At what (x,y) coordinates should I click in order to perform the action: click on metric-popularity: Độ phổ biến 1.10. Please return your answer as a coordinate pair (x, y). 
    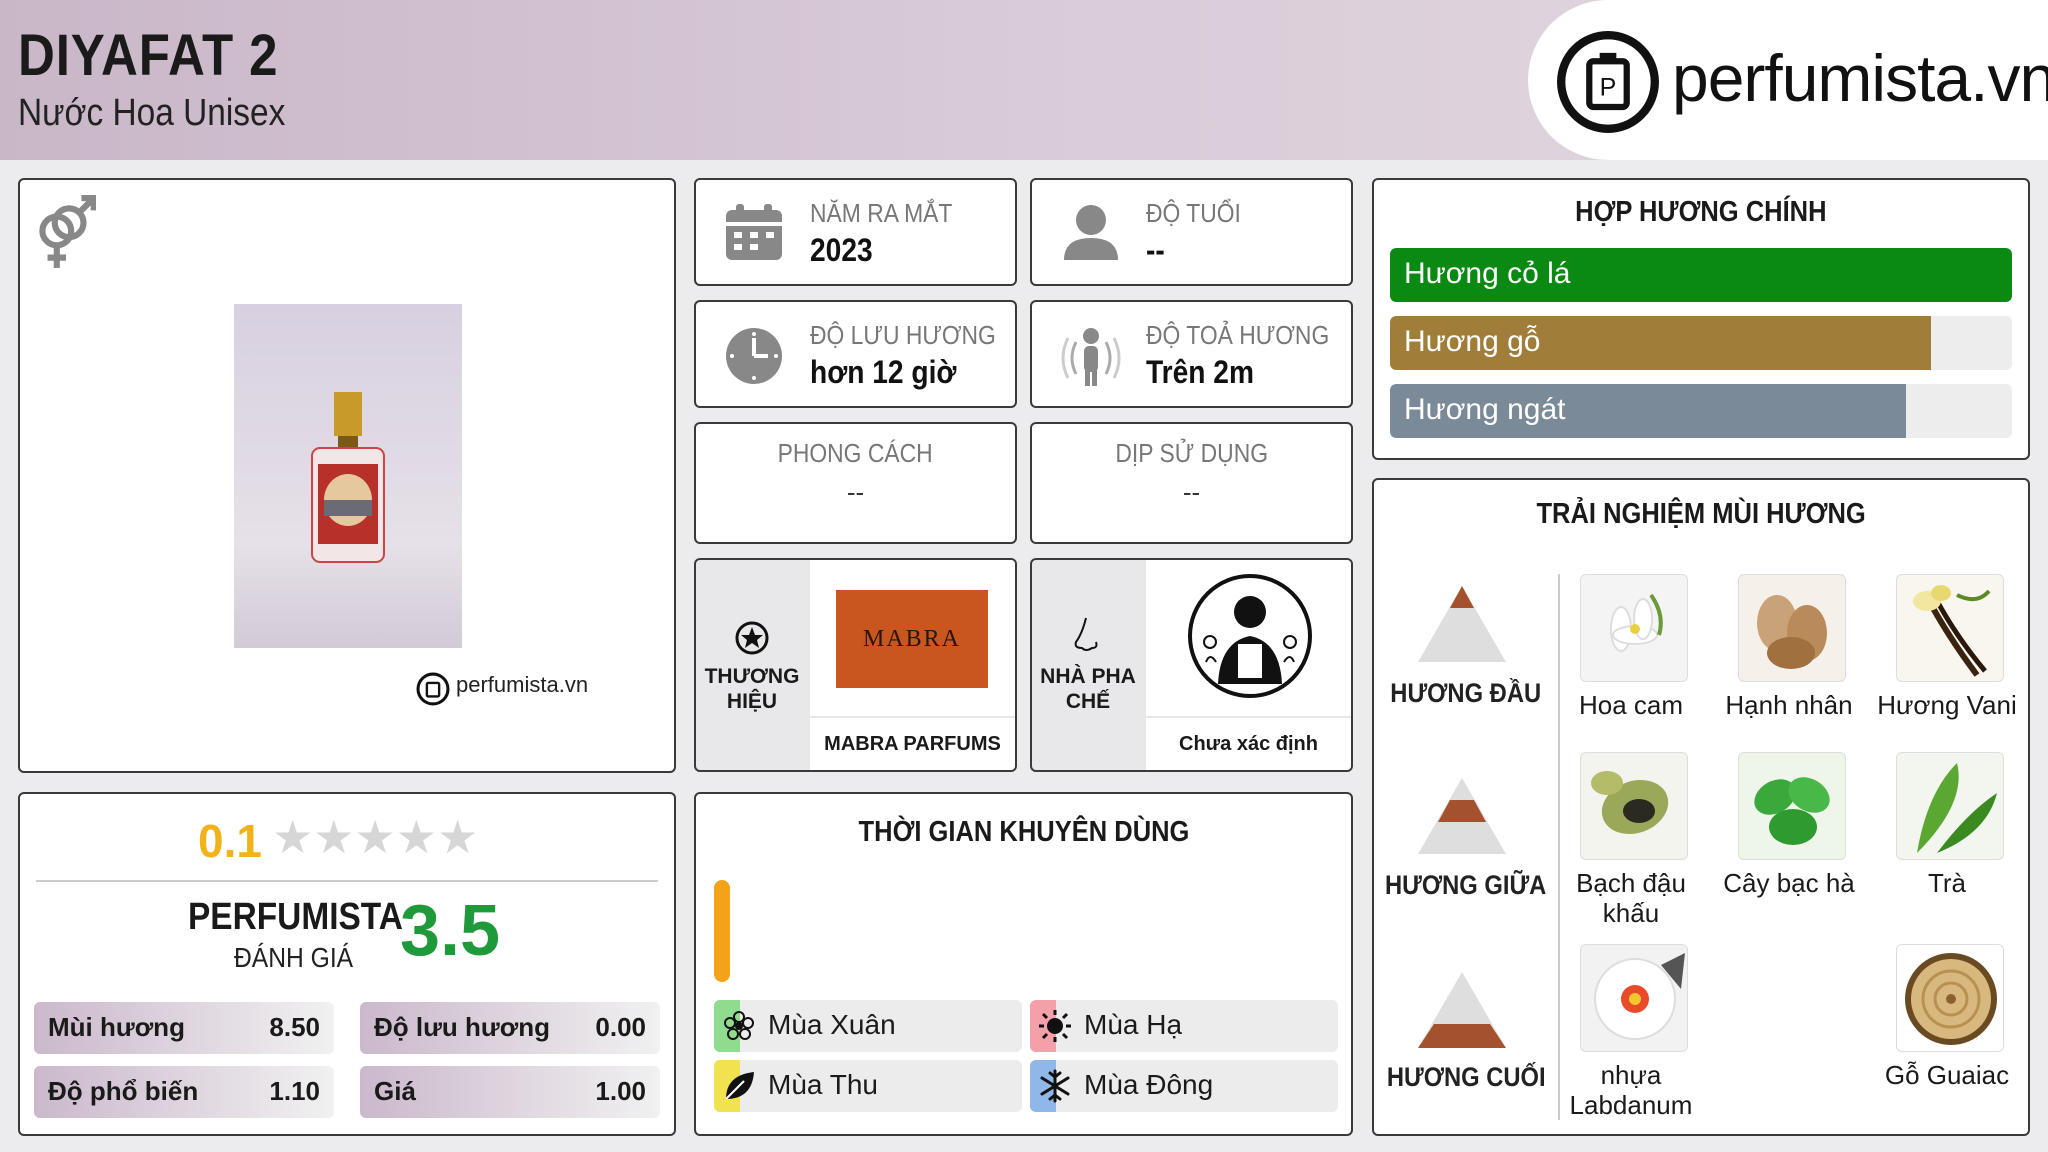
    Looking at the image, I should click on (184, 1092).